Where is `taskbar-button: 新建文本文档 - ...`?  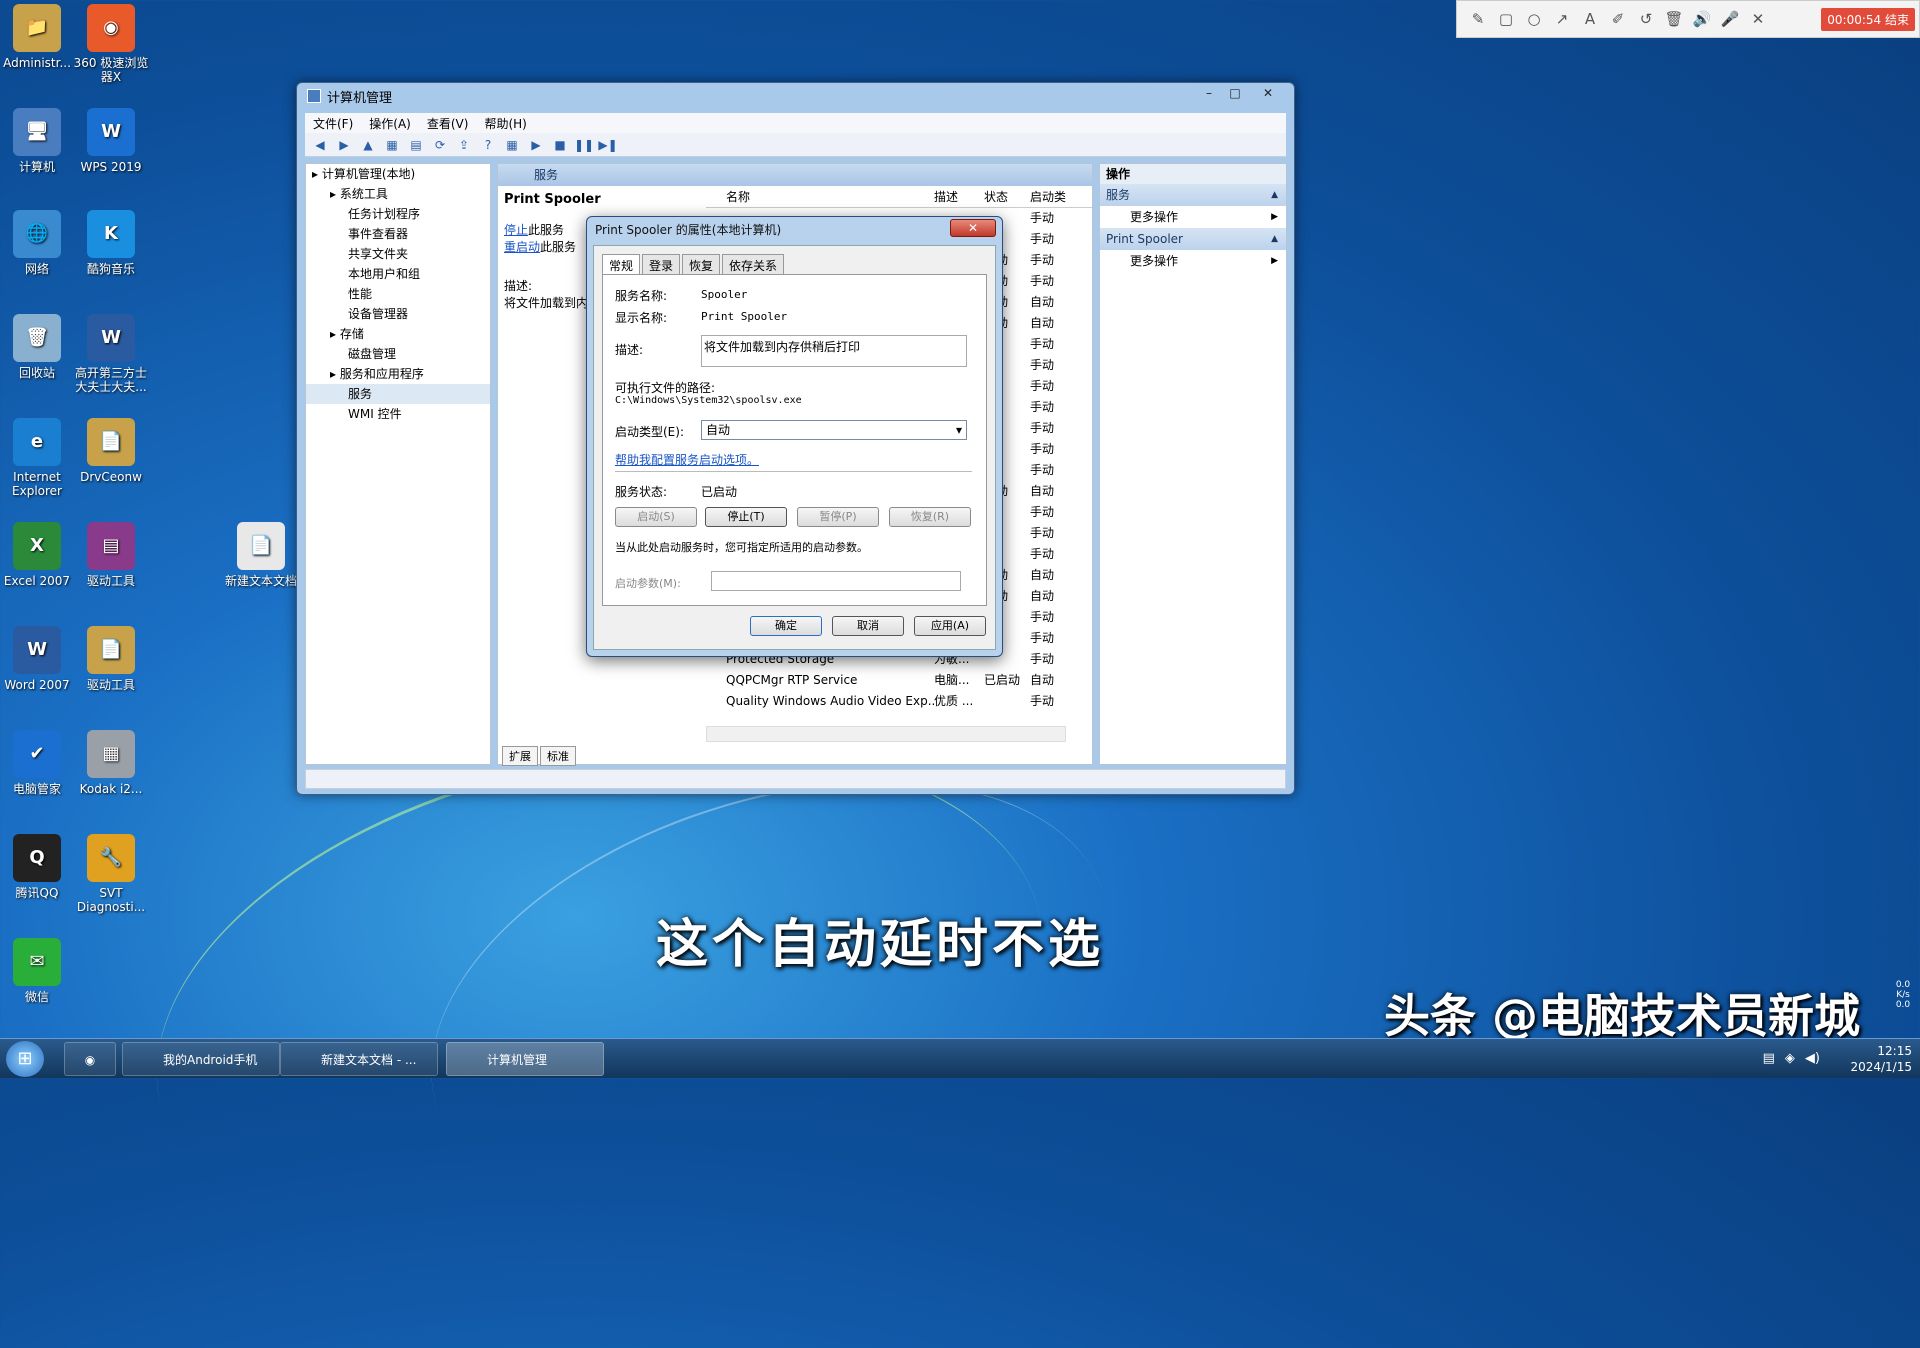
taskbar-button: 新建文本文档 - ... is located at coordinates (359, 1059).